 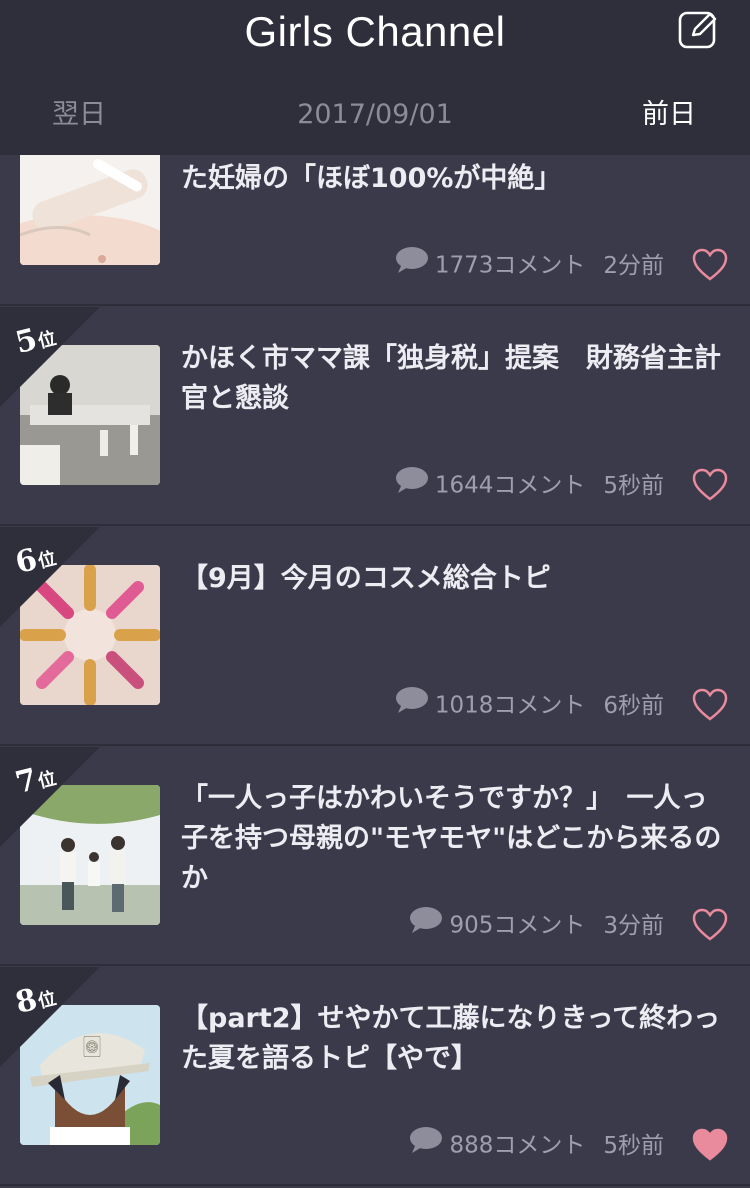 I want to click on article-meta: 888コメント 5秒前, so click(x=536, y=1144).